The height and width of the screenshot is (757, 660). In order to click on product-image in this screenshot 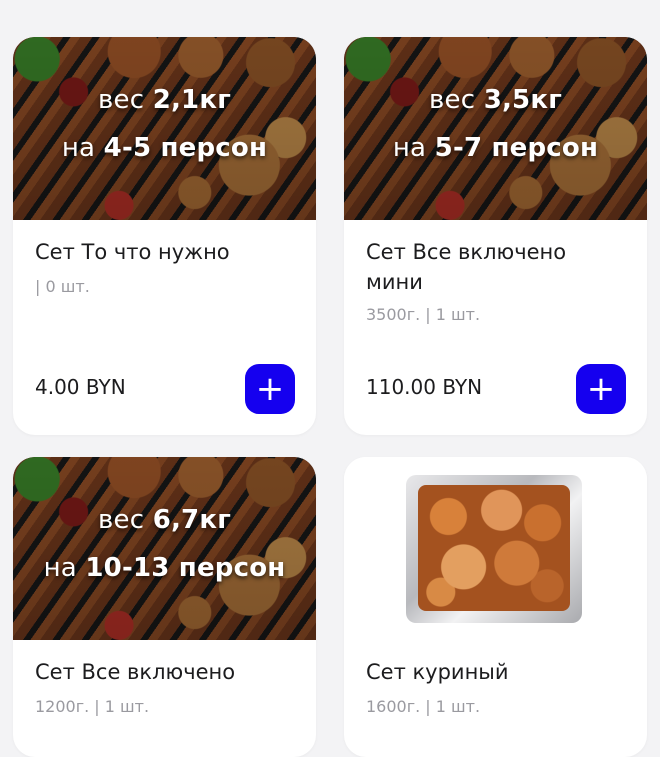, I will do `click(495, 548)`.